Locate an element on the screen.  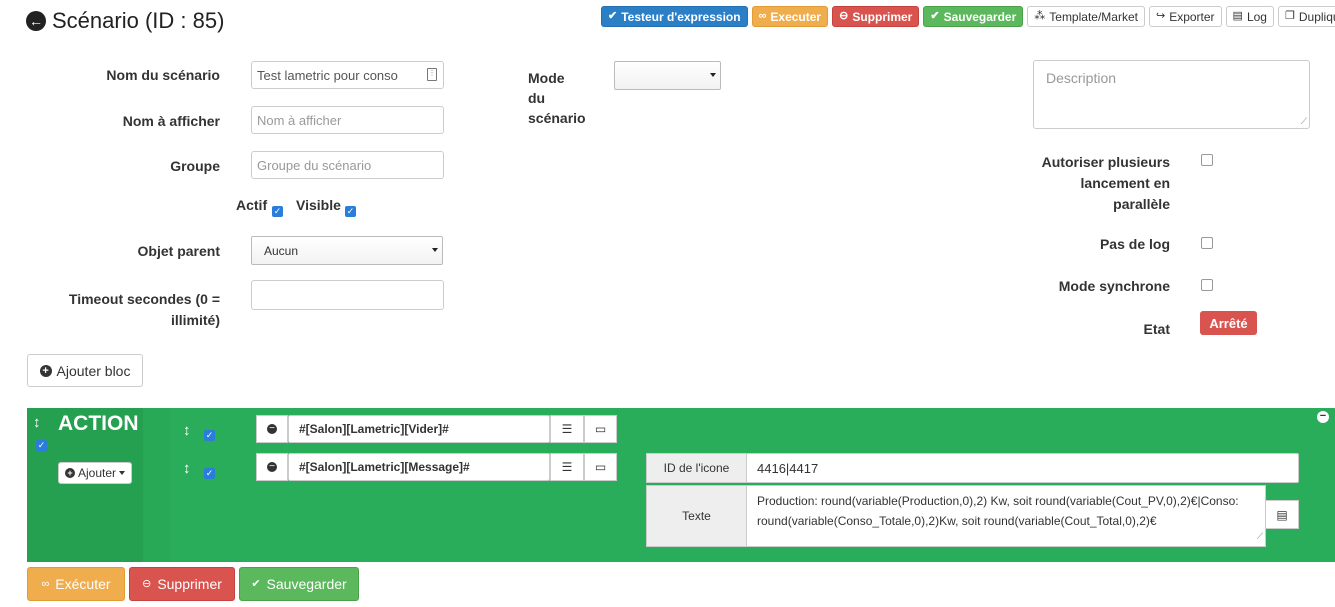
bottom-toolbar: ∞ Exécuter ⊖ Supprimer ✔ Sauvegarder is located at coordinates (193, 584).